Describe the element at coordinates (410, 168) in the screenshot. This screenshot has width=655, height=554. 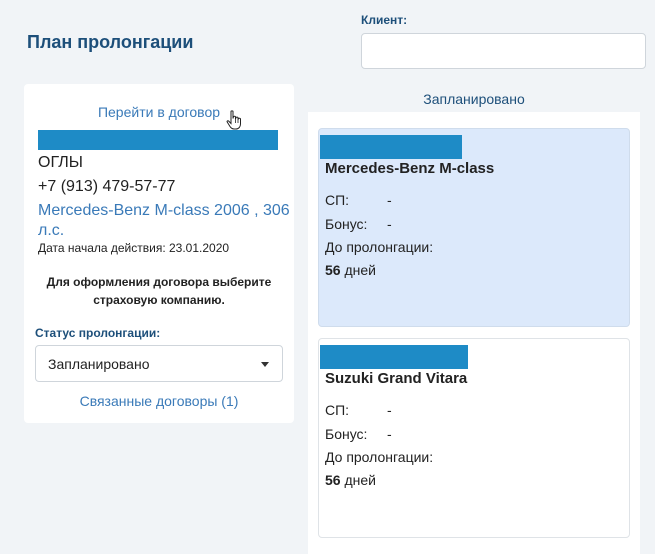
I see `card-title: Mercedes-Benz M-class` at that location.